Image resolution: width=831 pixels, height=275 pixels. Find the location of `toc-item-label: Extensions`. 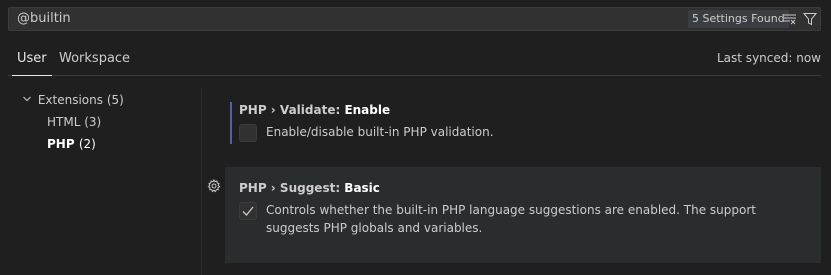

toc-item-label: Extensions is located at coordinates (70, 100).